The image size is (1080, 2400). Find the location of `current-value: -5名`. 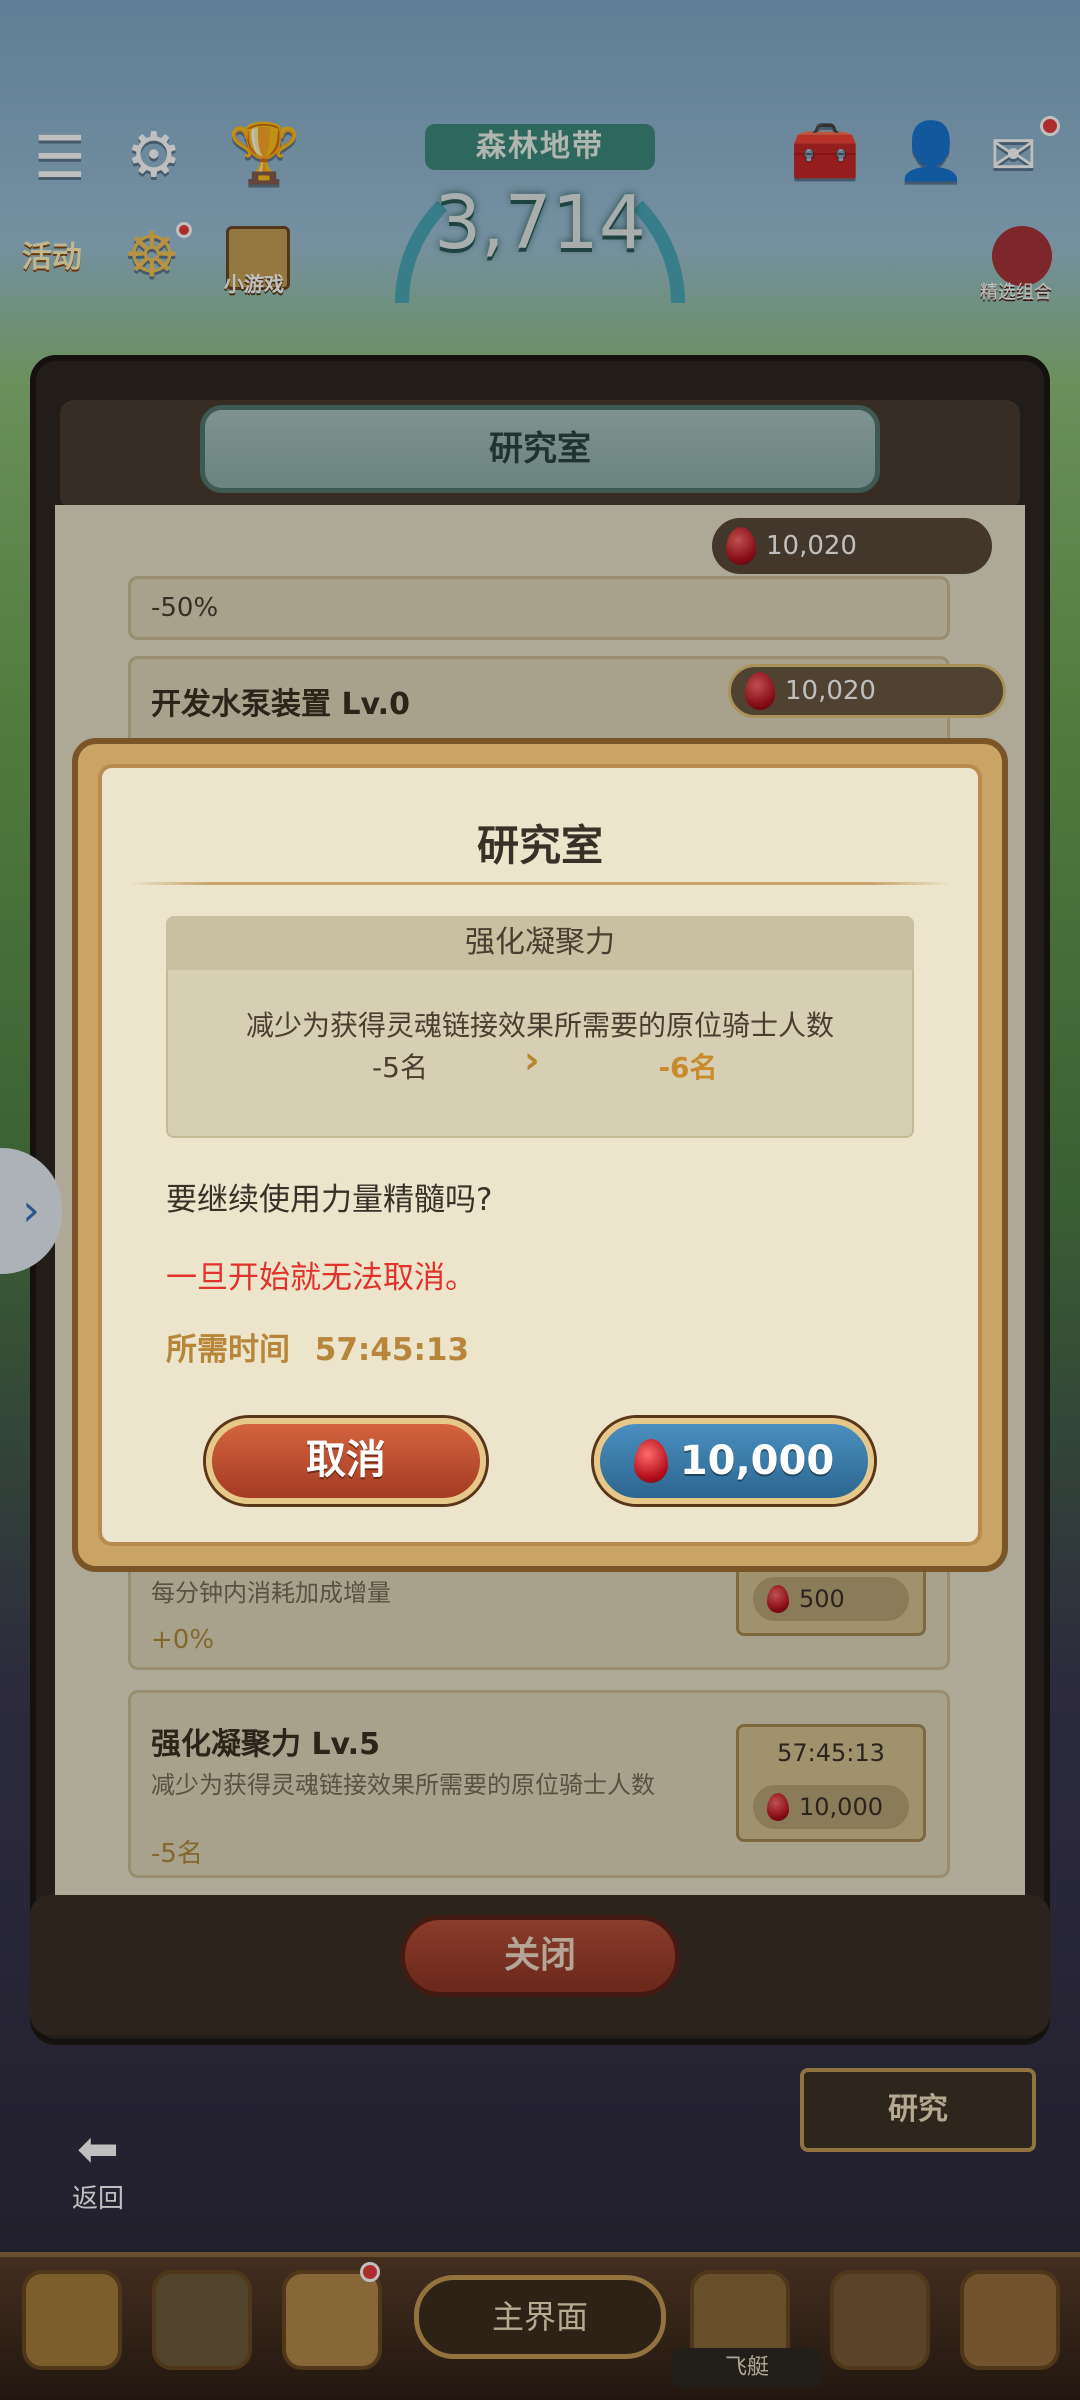

current-value: -5名 is located at coordinates (400, 1067).